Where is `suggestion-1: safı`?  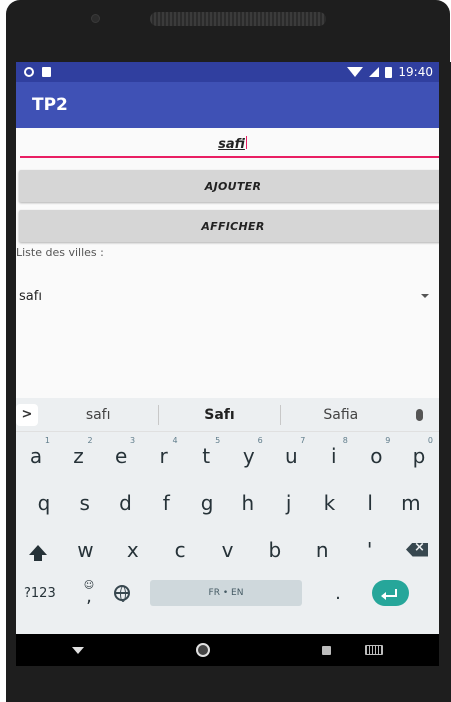
suggestion-1: safı is located at coordinates (98, 415).